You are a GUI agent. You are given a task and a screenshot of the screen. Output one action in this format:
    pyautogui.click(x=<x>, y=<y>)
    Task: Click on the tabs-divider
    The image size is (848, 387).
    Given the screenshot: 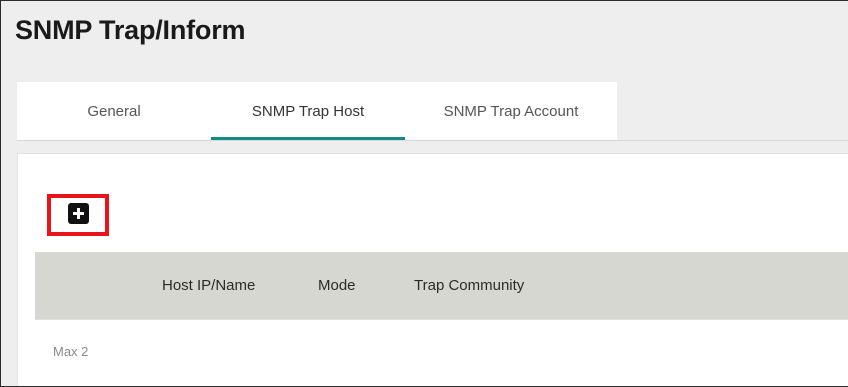 What is the action you would take?
    pyautogui.click(x=432, y=140)
    